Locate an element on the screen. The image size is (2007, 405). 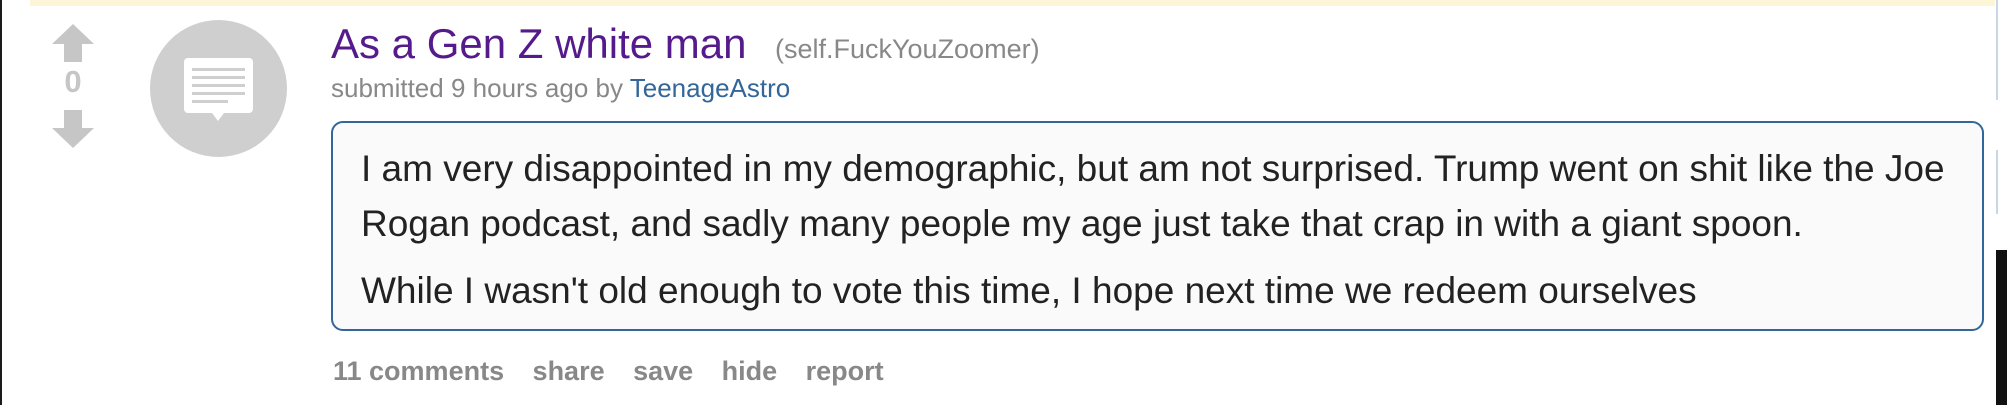
post-title-link: As a Gen Z white man is located at coordinates (539, 43).